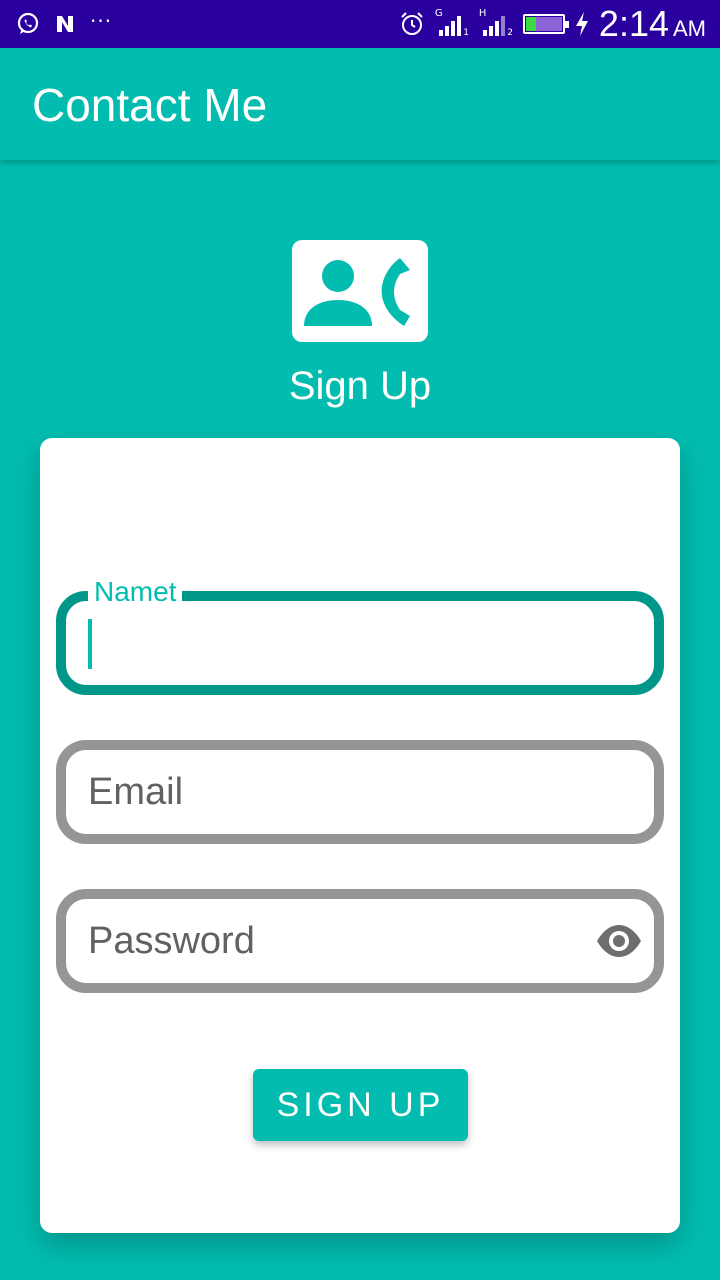 This screenshot has width=720, height=1280. Describe the element at coordinates (360, 386) in the screenshot. I see `signup-heading: Sign Up` at that location.